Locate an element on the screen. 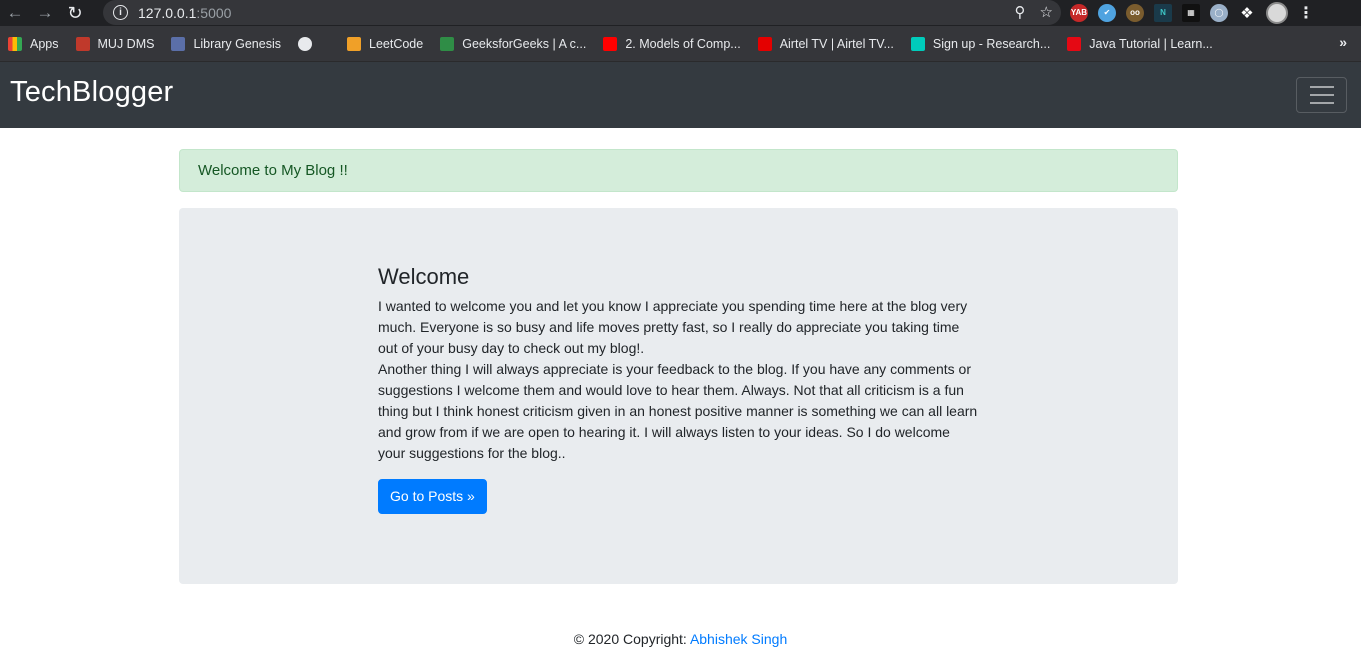 This screenshot has width=1361, height=671. bookmark-item: Apps is located at coordinates (33, 43).